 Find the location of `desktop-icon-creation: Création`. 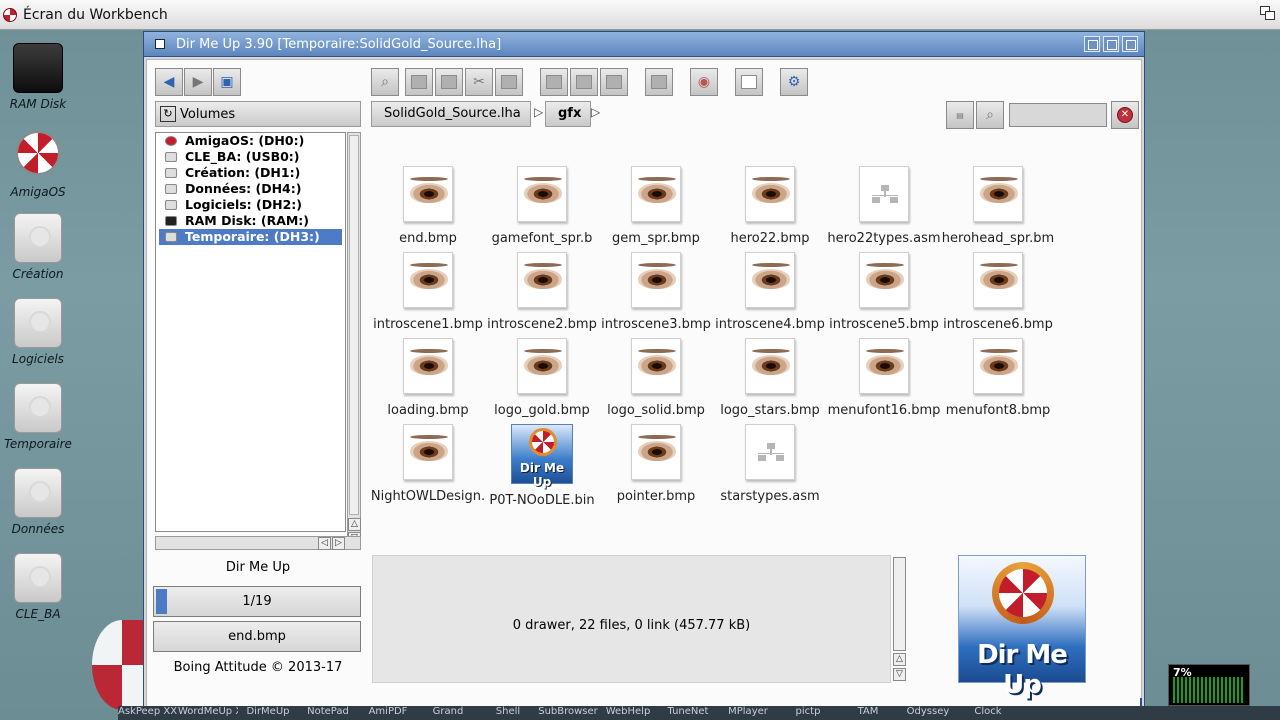

desktop-icon-creation: Création is located at coordinates (38, 247).